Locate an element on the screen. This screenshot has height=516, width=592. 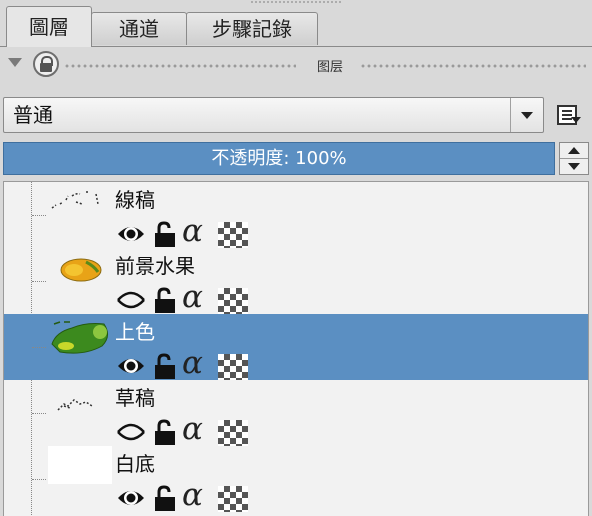
panel-menu-icon is located at coordinates (569, 115).